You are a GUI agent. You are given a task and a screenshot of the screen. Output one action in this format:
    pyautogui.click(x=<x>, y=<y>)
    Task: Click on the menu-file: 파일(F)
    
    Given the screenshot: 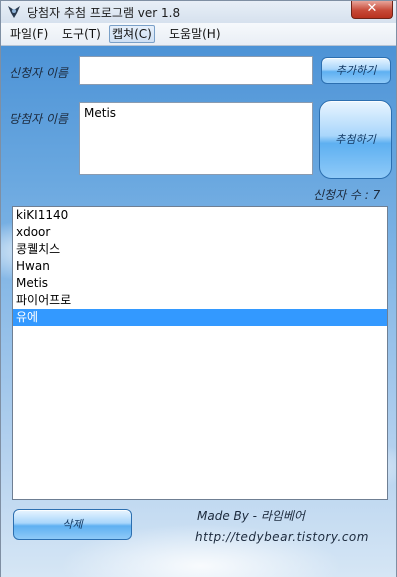 What is the action you would take?
    pyautogui.click(x=29, y=34)
    